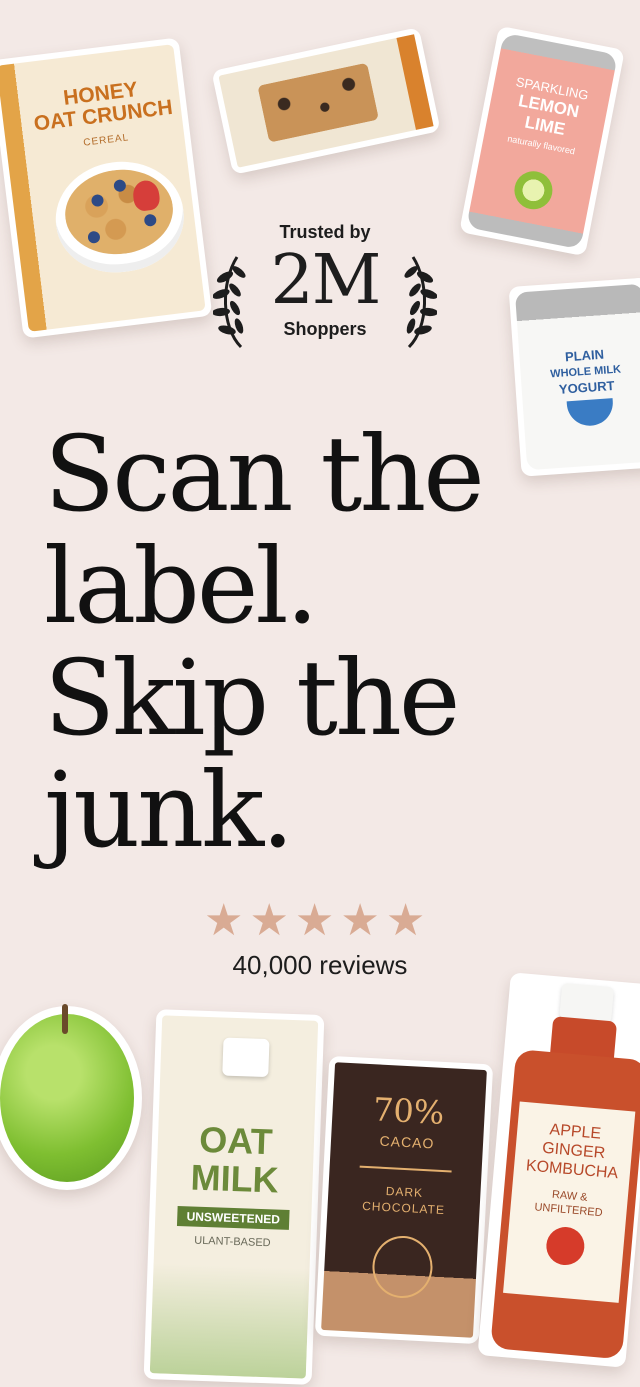  I want to click on kombucha-sub-line1: RAW &, so click(570, 1196).